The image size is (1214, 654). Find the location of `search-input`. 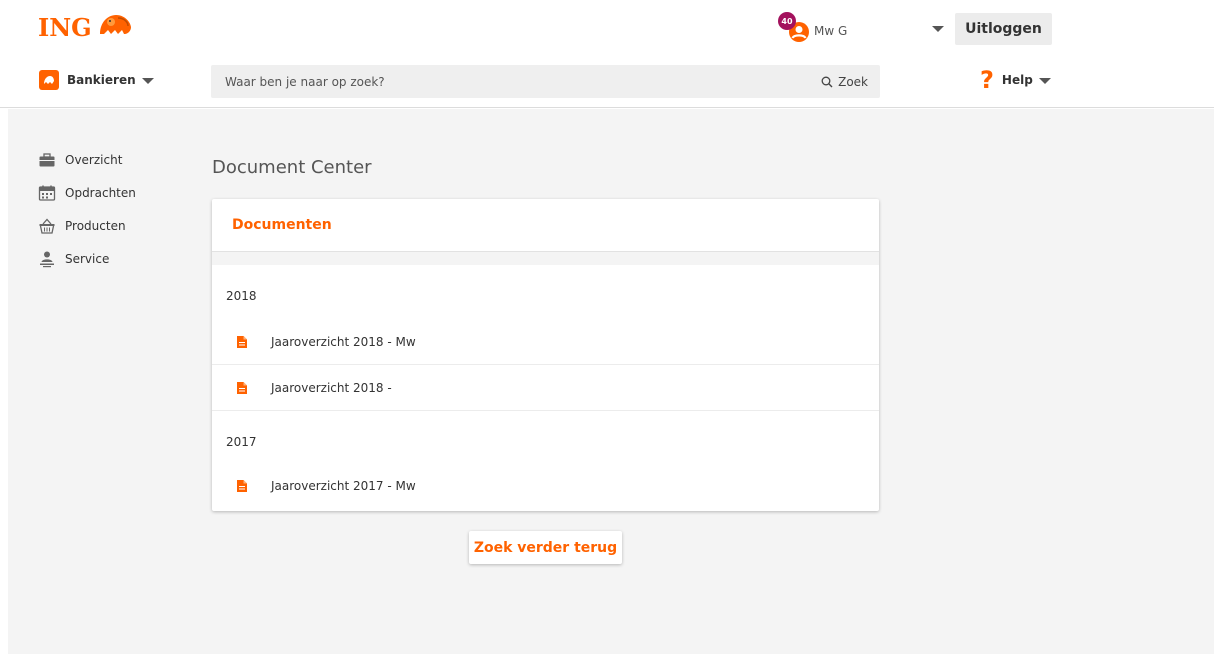

search-input is located at coordinates (516, 81).